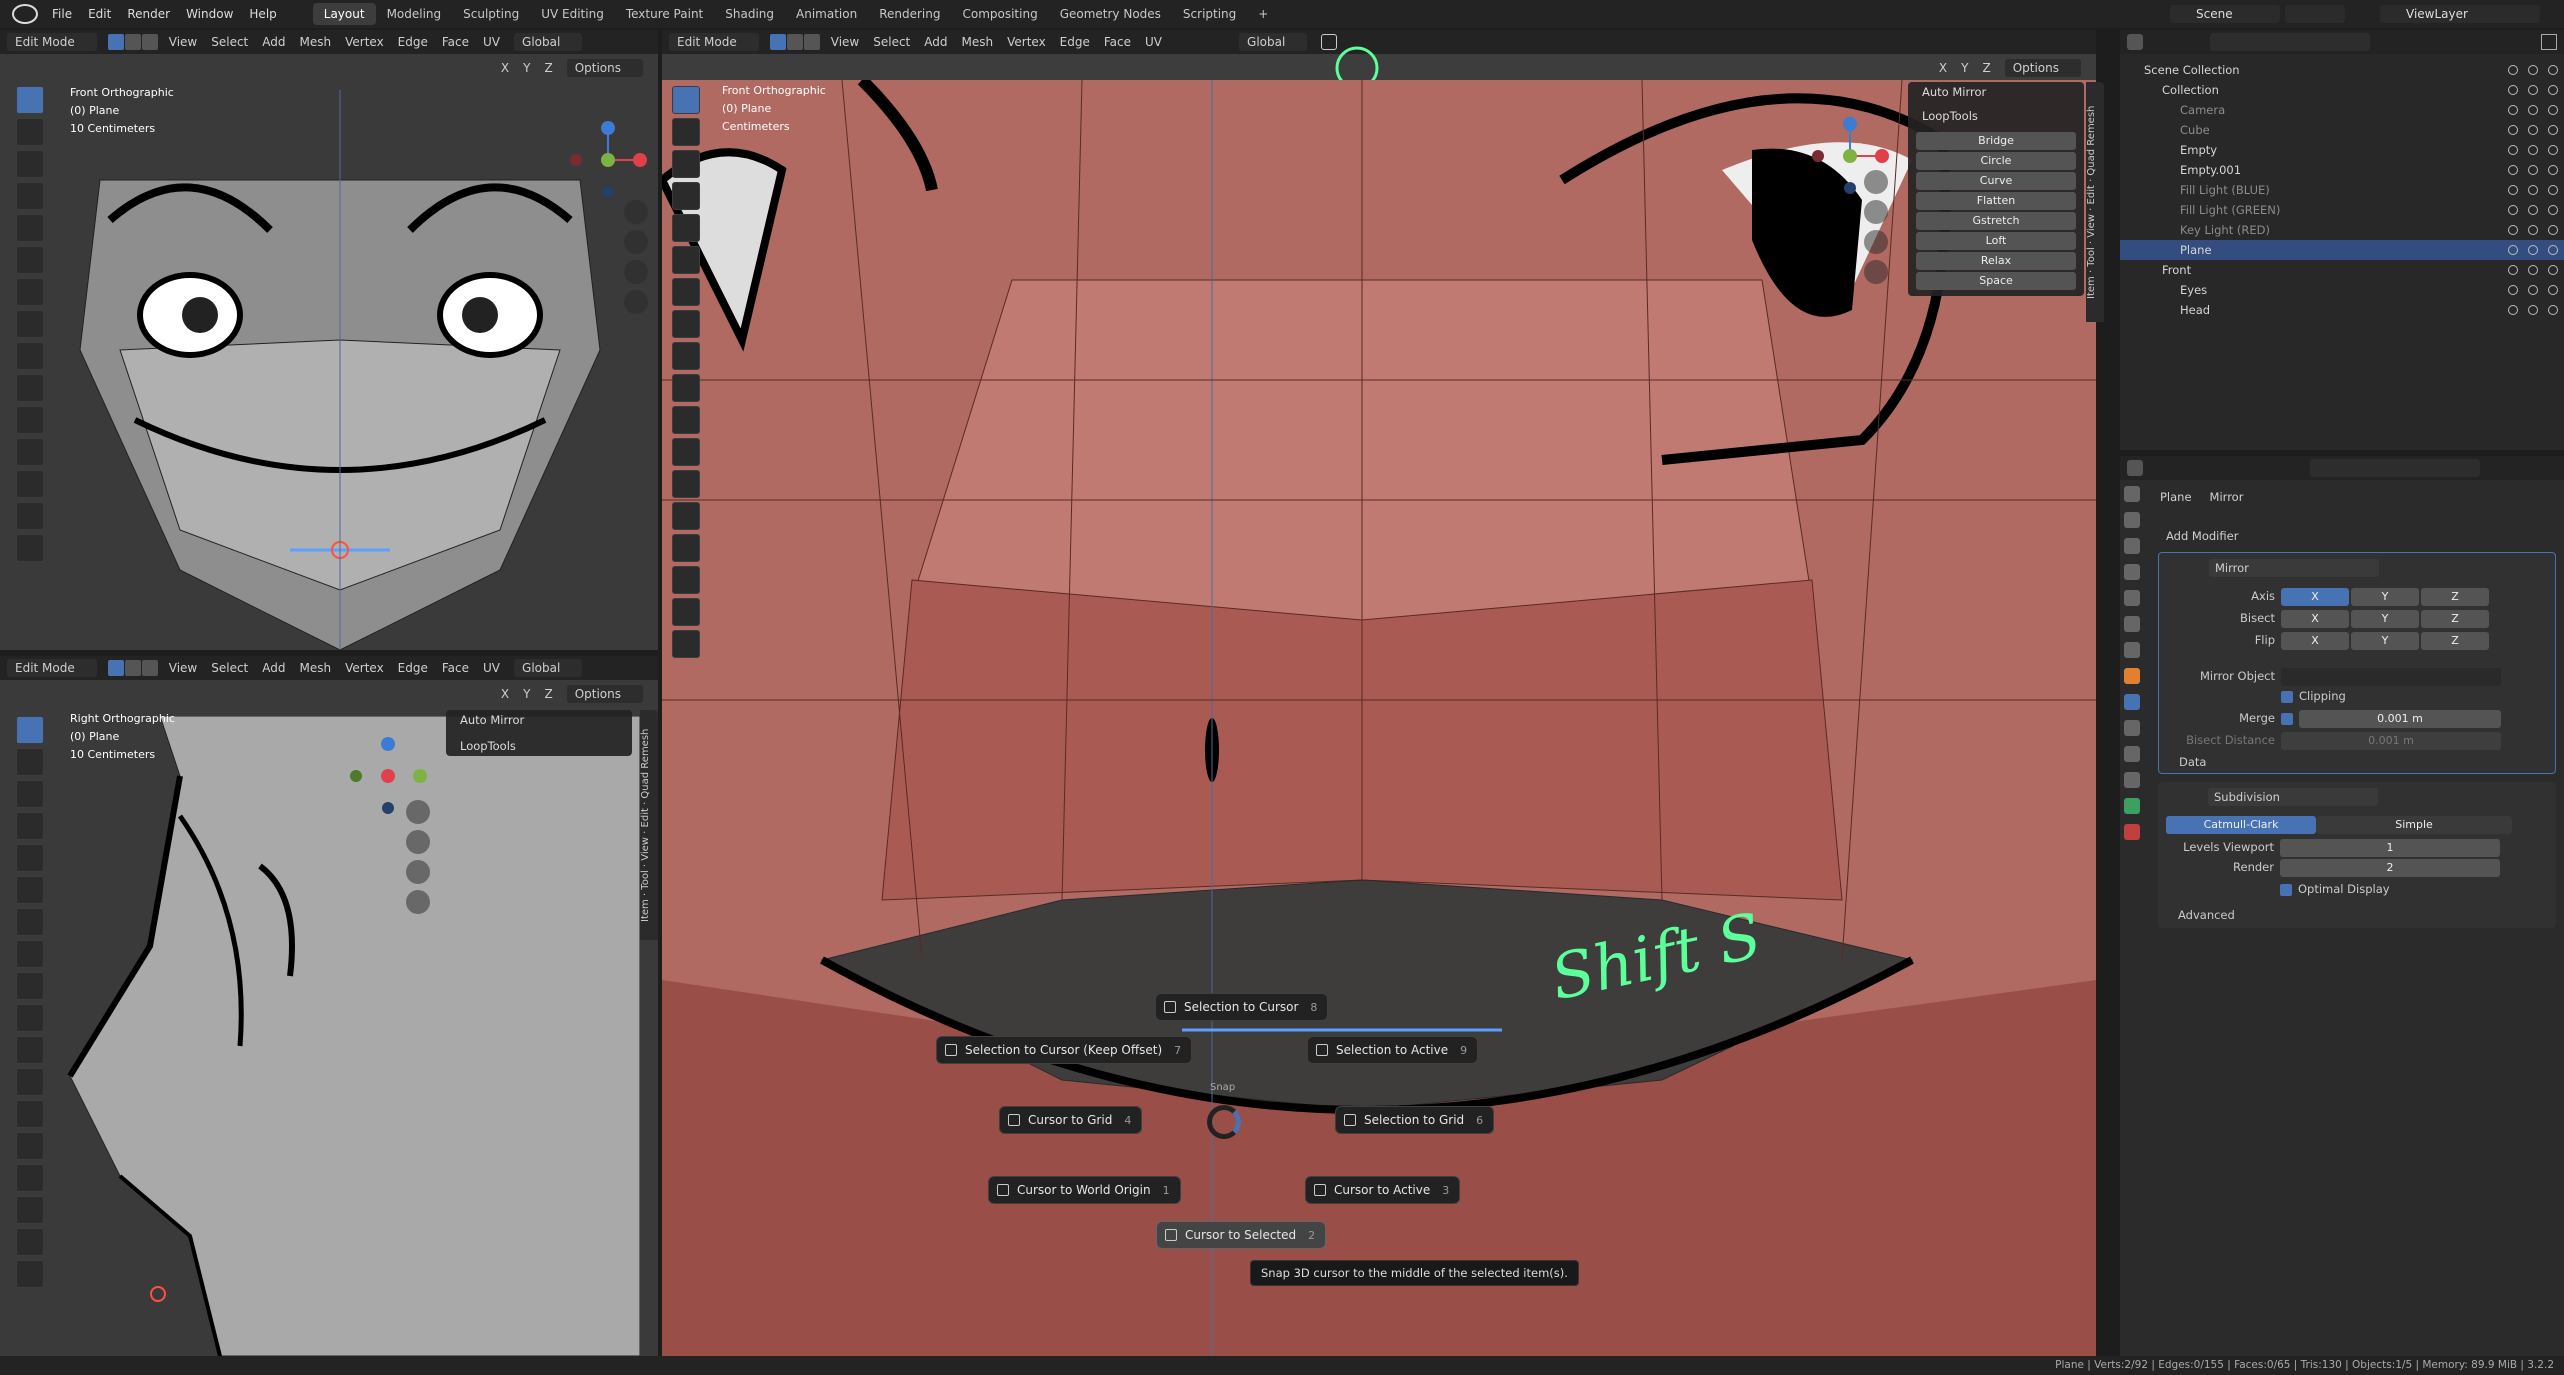  What do you see at coordinates (2342, 310) in the screenshot?
I see `outliner-row: Head` at bounding box center [2342, 310].